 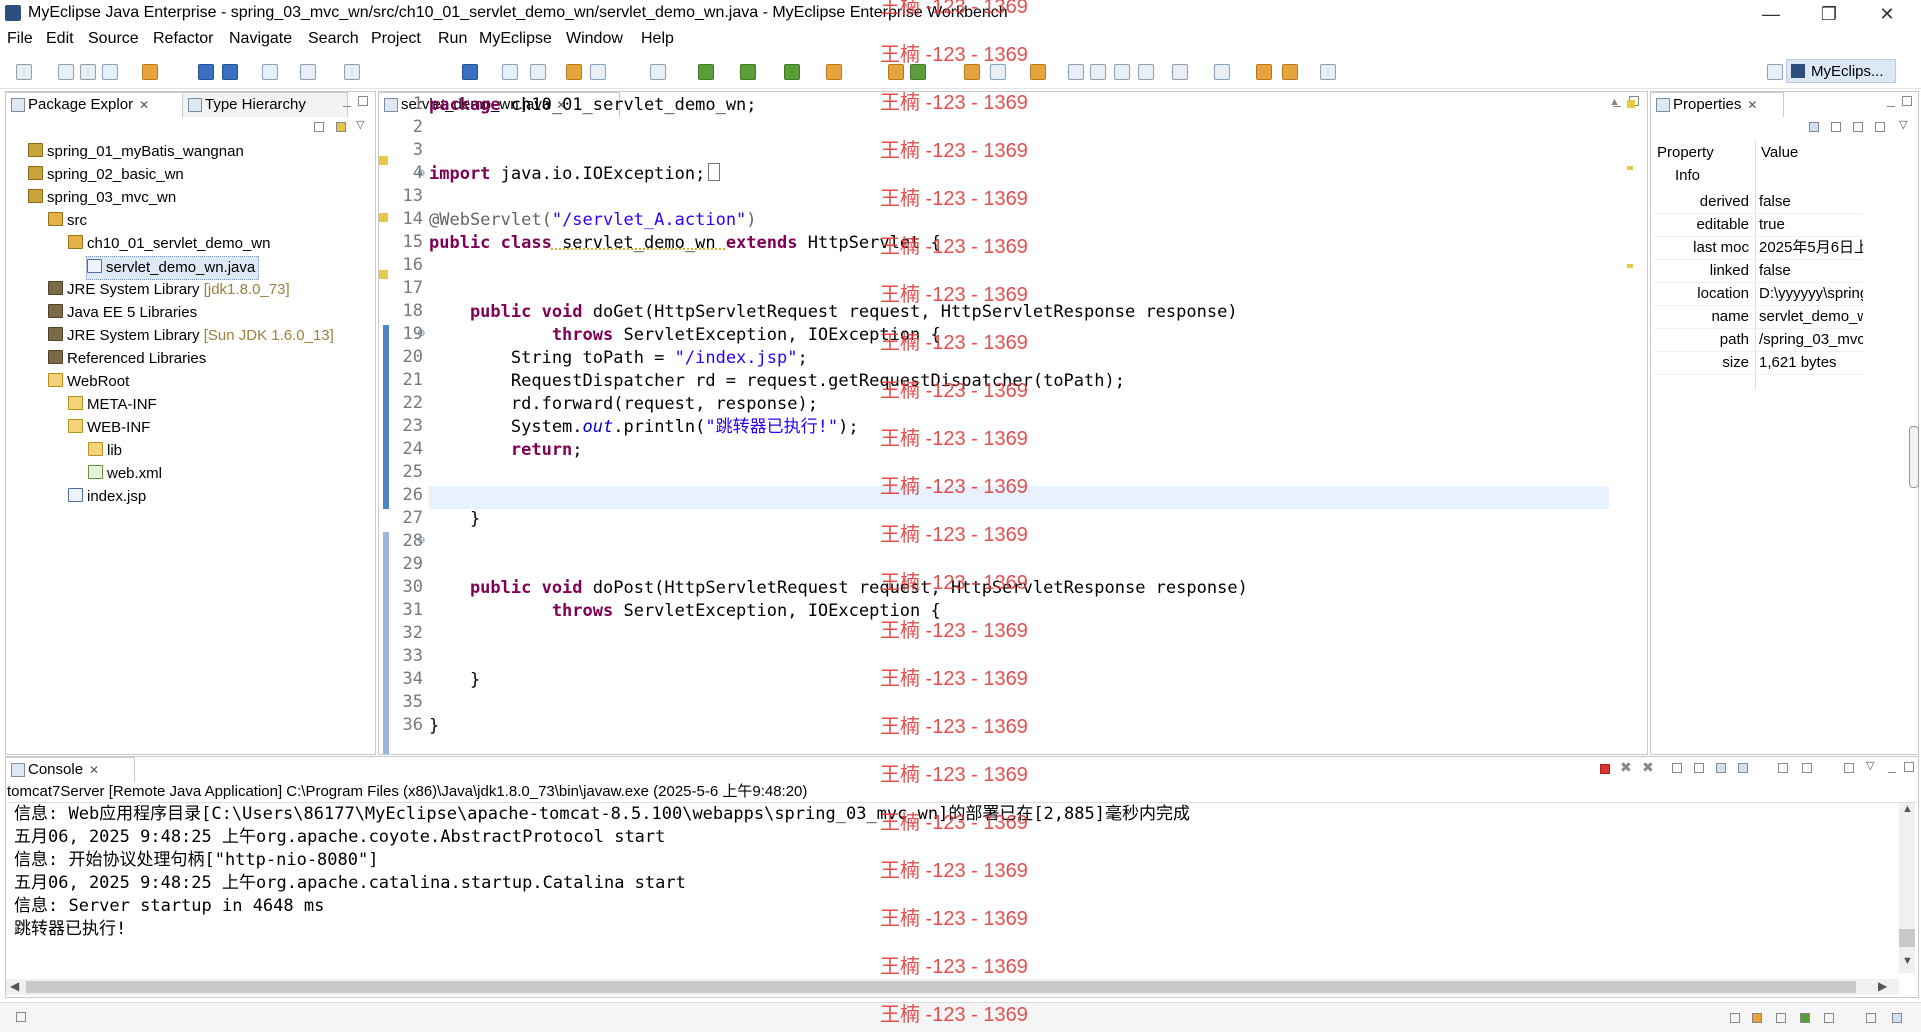 I want to click on fast-view-icon, so click(x=21, y=1017).